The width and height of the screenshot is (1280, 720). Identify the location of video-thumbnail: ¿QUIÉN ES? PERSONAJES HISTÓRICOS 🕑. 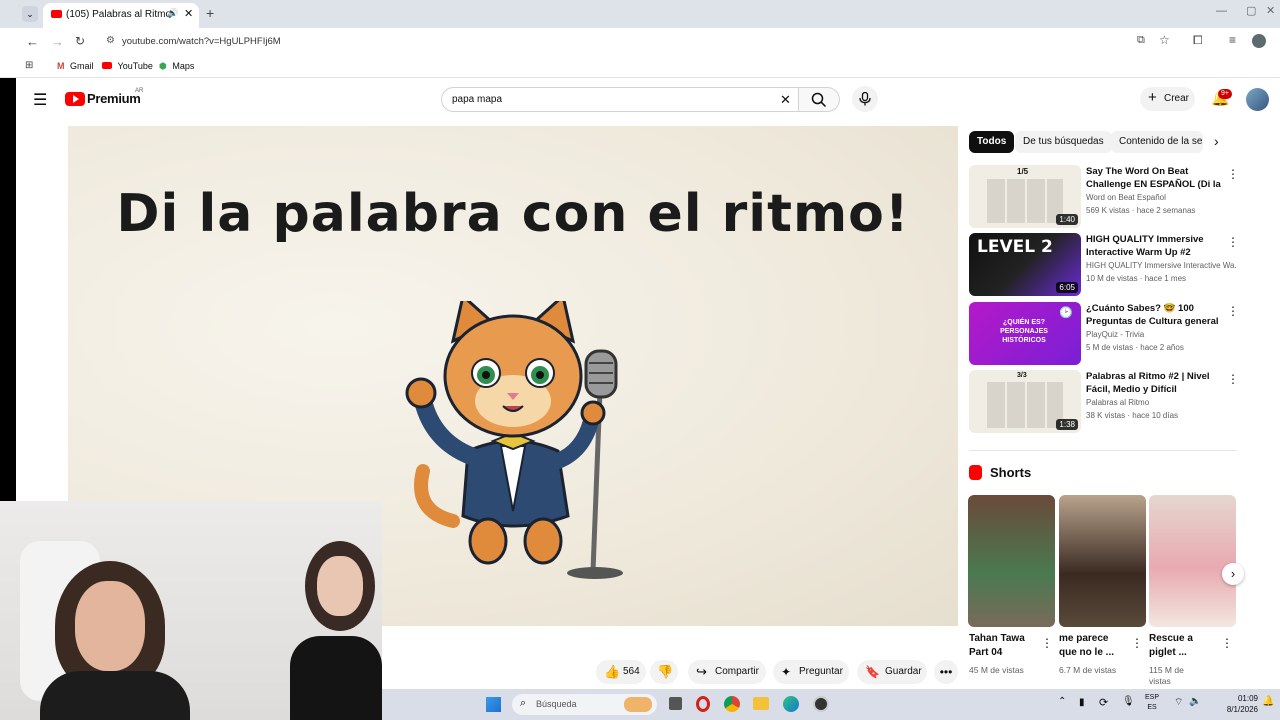
(1025, 333).